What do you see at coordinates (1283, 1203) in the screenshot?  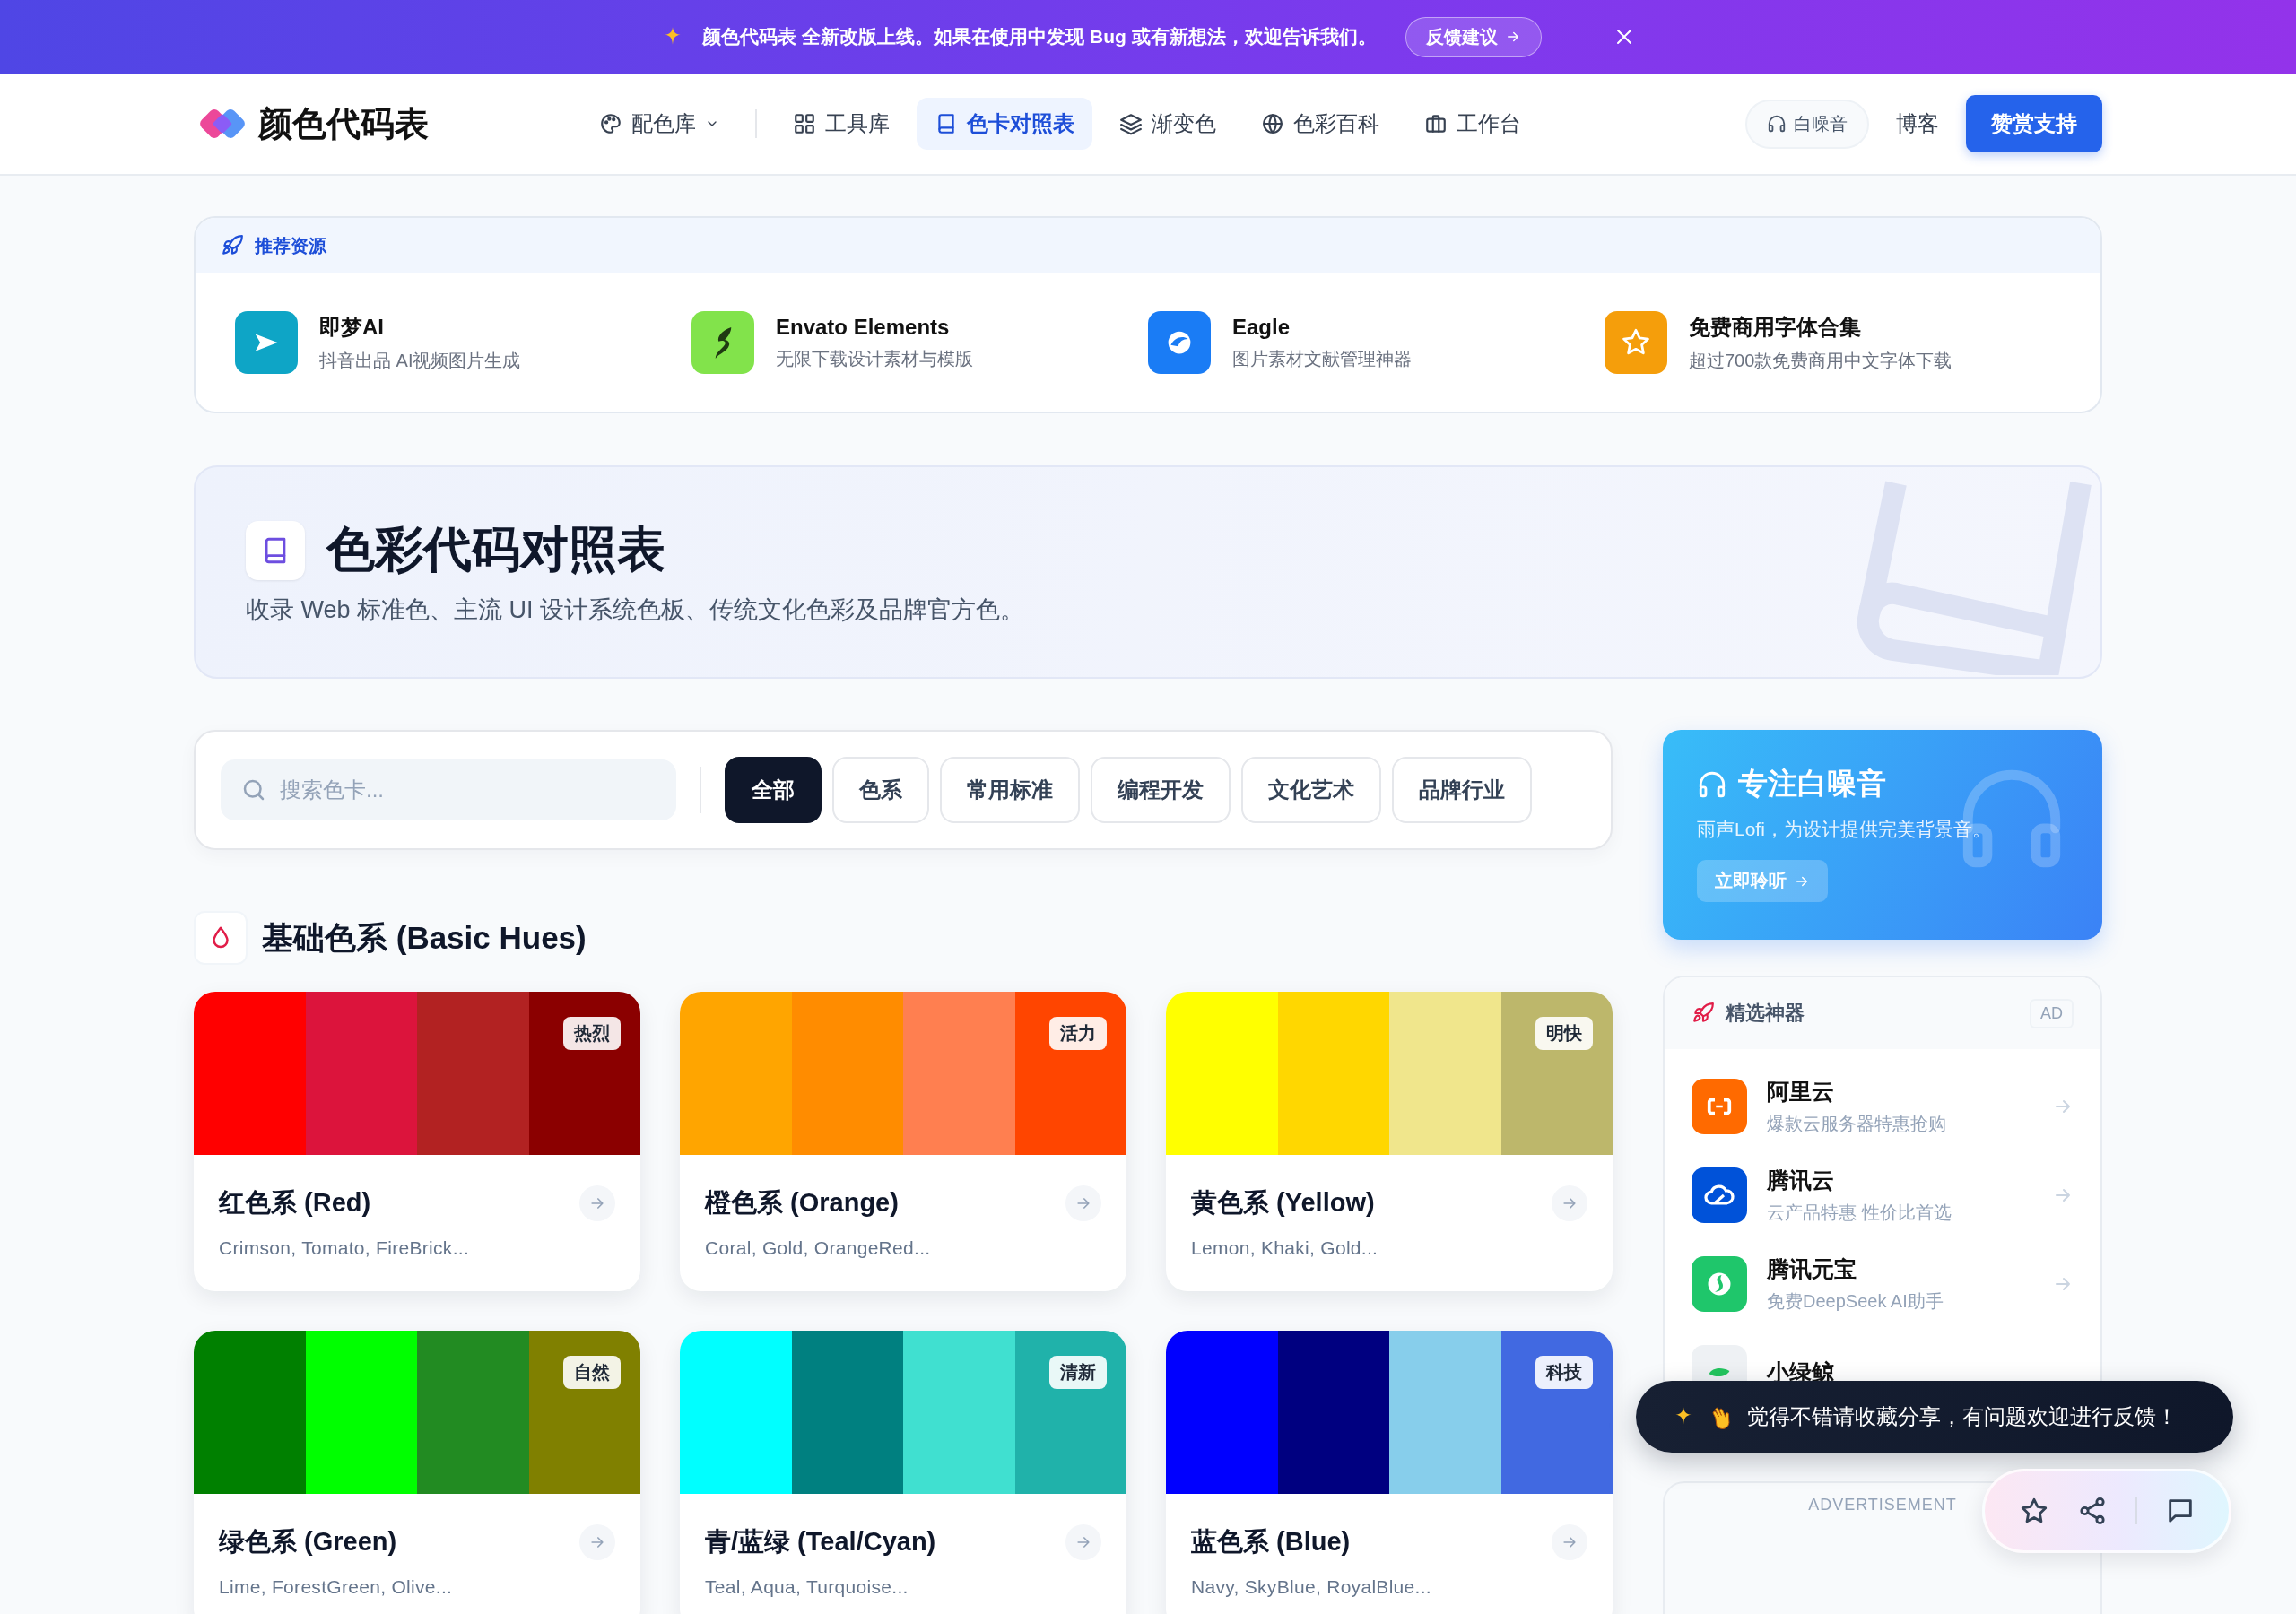 I see `palette-title: 黄色系 (Yellow)` at bounding box center [1283, 1203].